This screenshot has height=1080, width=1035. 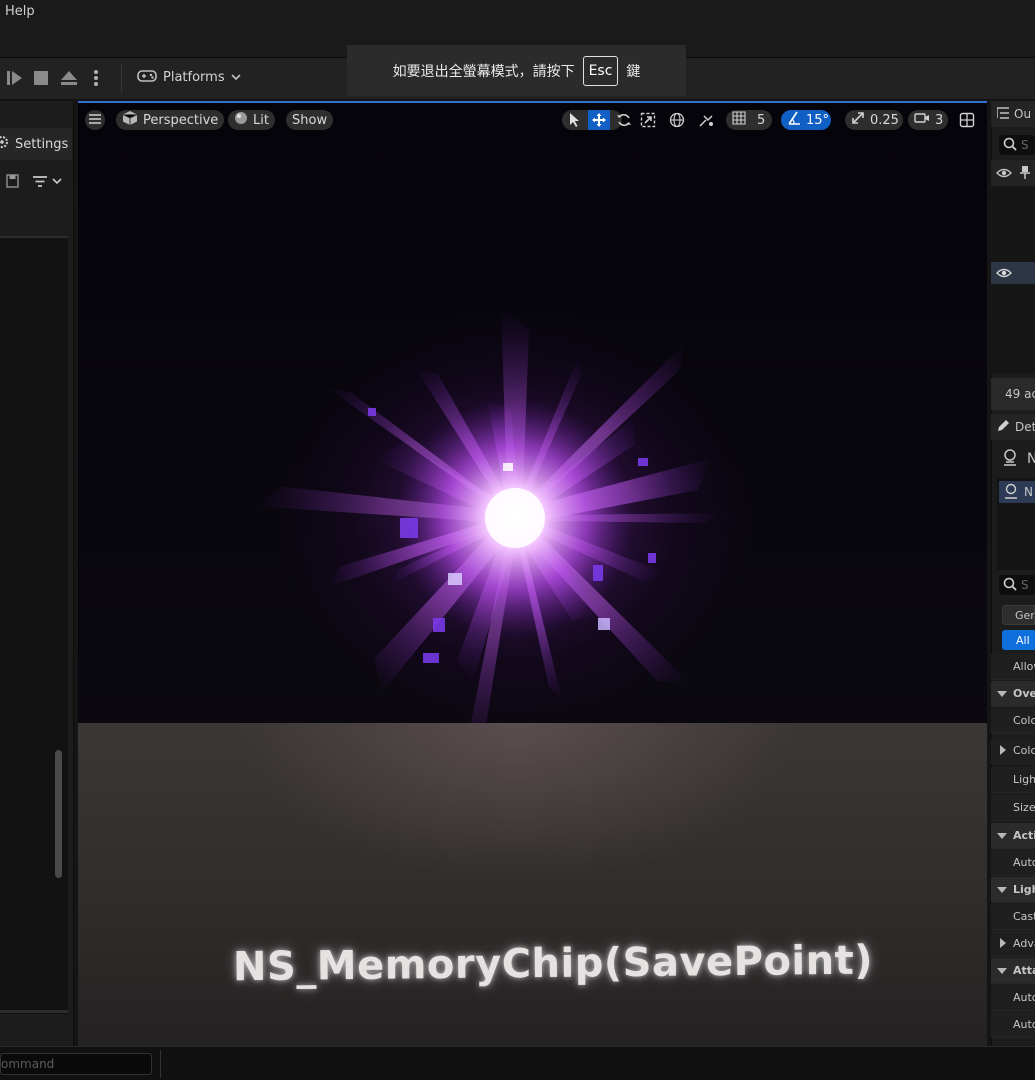 I want to click on filter-all-button: All, so click(x=1018, y=640).